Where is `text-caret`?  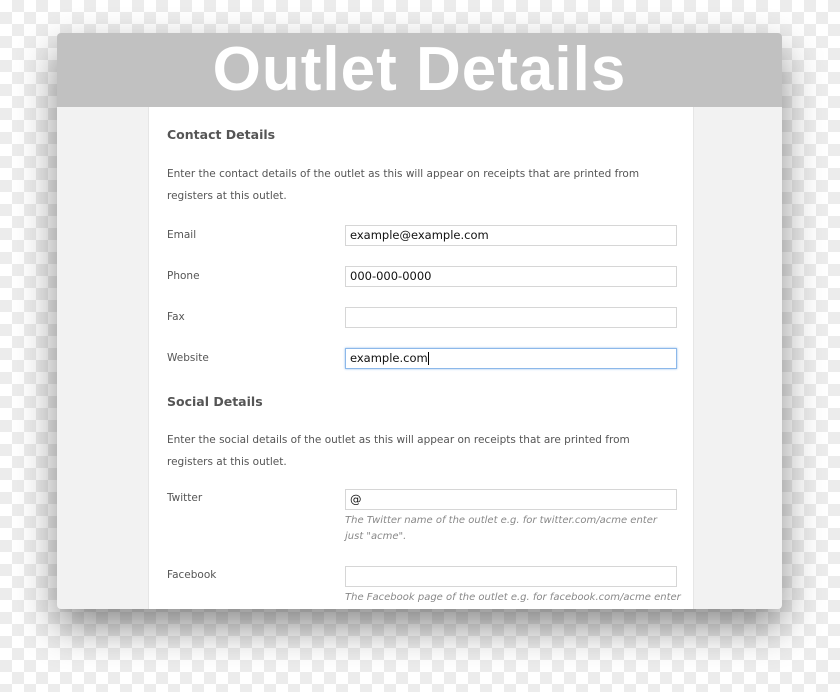 text-caret is located at coordinates (428, 358).